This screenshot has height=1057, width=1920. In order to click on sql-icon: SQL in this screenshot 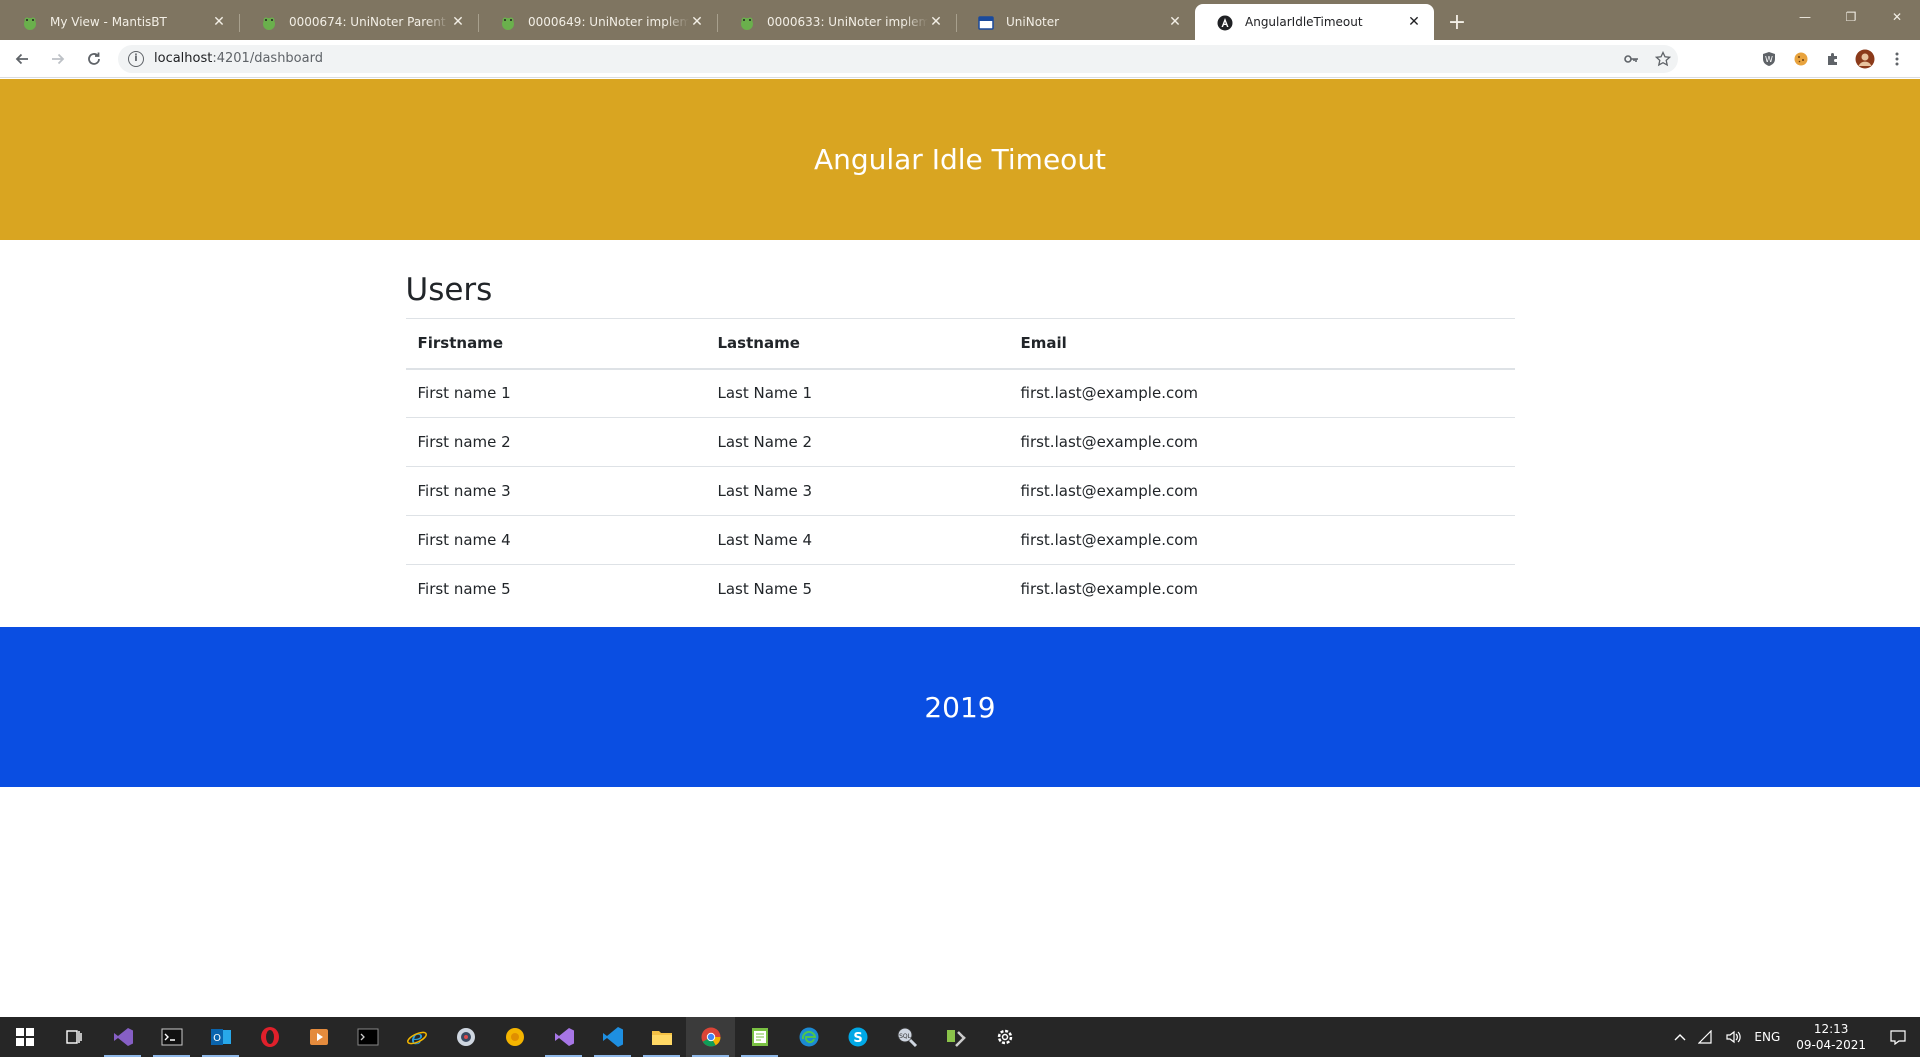, I will do `click(906, 1037)`.